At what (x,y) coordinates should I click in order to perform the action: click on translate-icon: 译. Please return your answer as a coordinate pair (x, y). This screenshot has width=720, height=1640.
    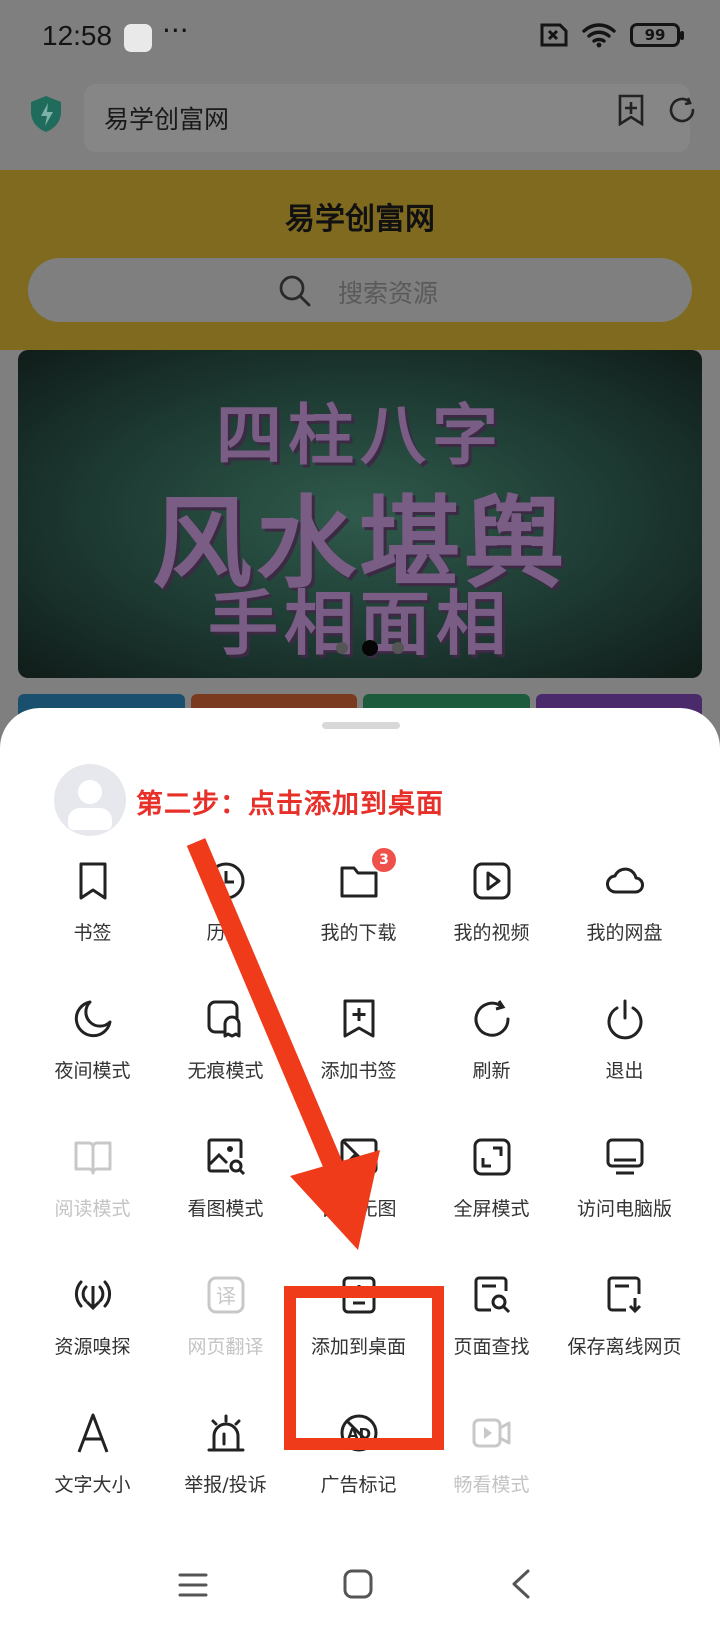
    Looking at the image, I should click on (226, 1295).